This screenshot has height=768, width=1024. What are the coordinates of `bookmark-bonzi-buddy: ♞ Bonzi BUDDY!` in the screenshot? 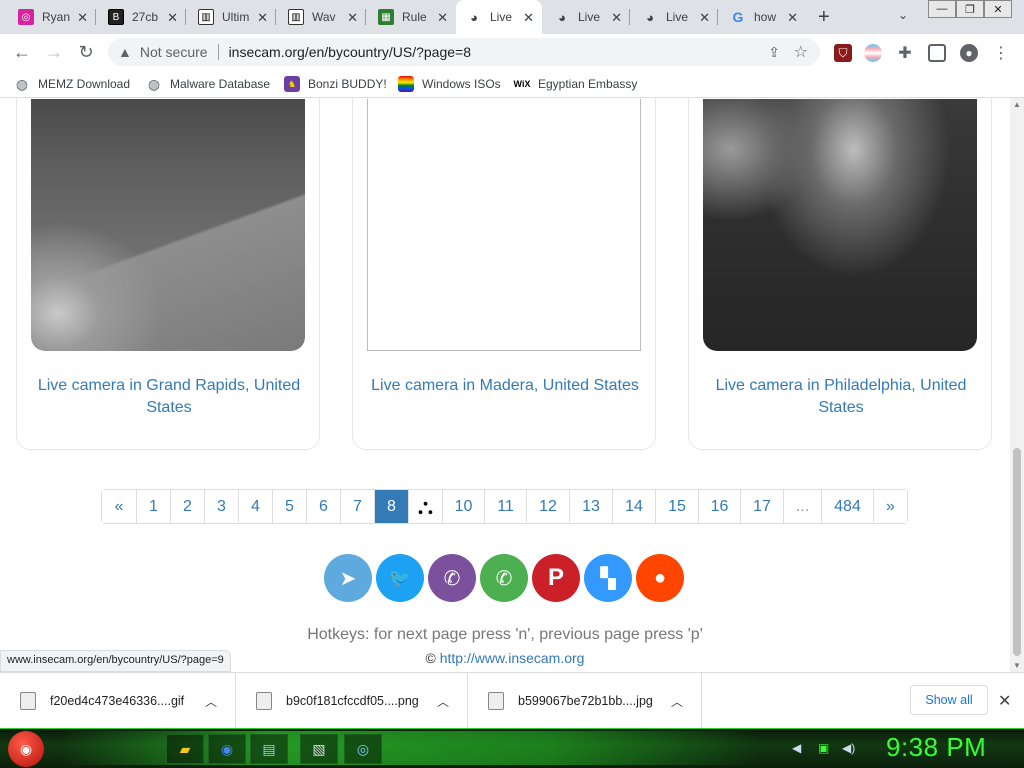 It's located at (335, 84).